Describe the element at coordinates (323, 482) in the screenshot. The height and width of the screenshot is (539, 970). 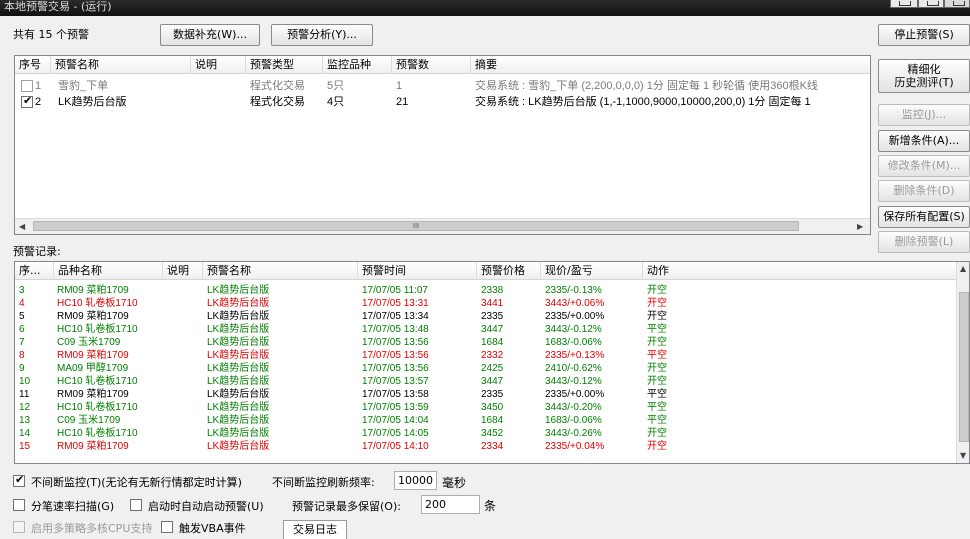
I see `refresh-rate-label: 不间断监控刷新频率:` at that location.